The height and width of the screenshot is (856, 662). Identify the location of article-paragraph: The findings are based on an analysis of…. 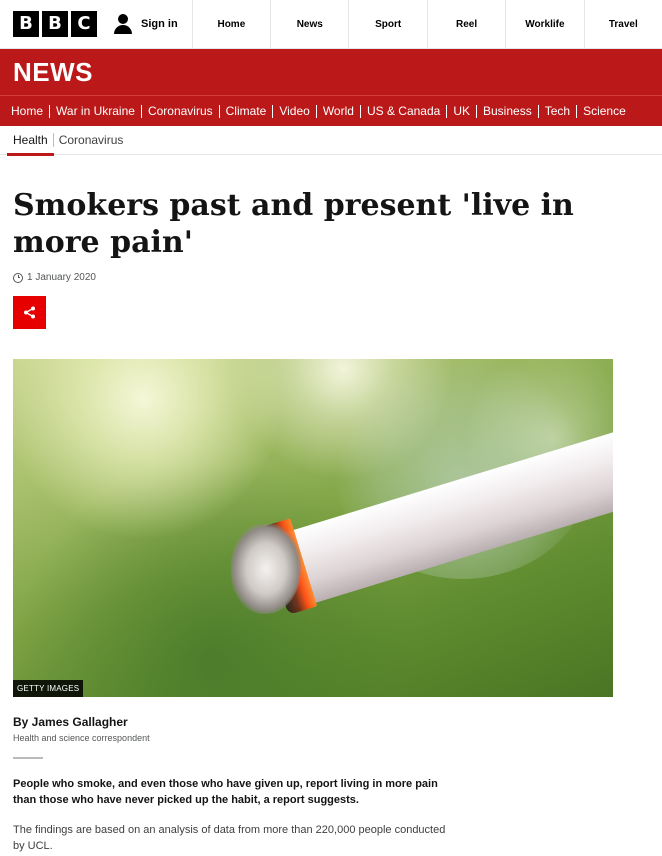
(229, 838).